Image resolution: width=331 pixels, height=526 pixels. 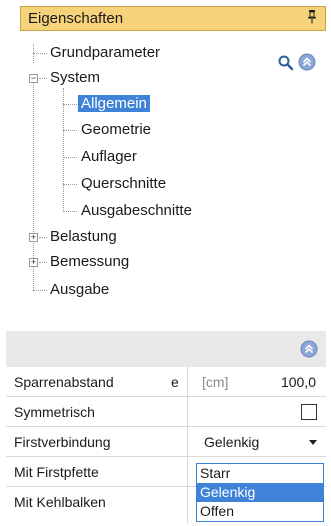 I want to click on column-divider, so click(x=187, y=445).